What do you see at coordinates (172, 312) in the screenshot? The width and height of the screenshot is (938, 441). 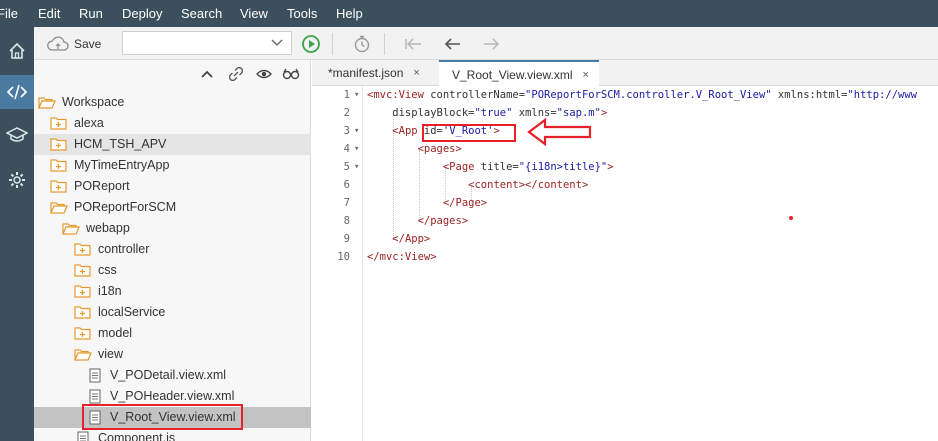 I see `tree-item-localservice: localService` at bounding box center [172, 312].